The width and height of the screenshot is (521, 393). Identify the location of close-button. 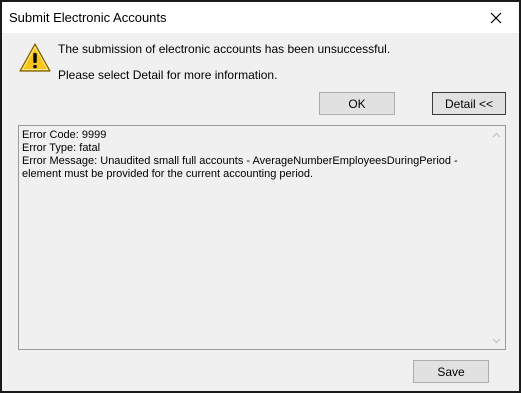
(496, 17).